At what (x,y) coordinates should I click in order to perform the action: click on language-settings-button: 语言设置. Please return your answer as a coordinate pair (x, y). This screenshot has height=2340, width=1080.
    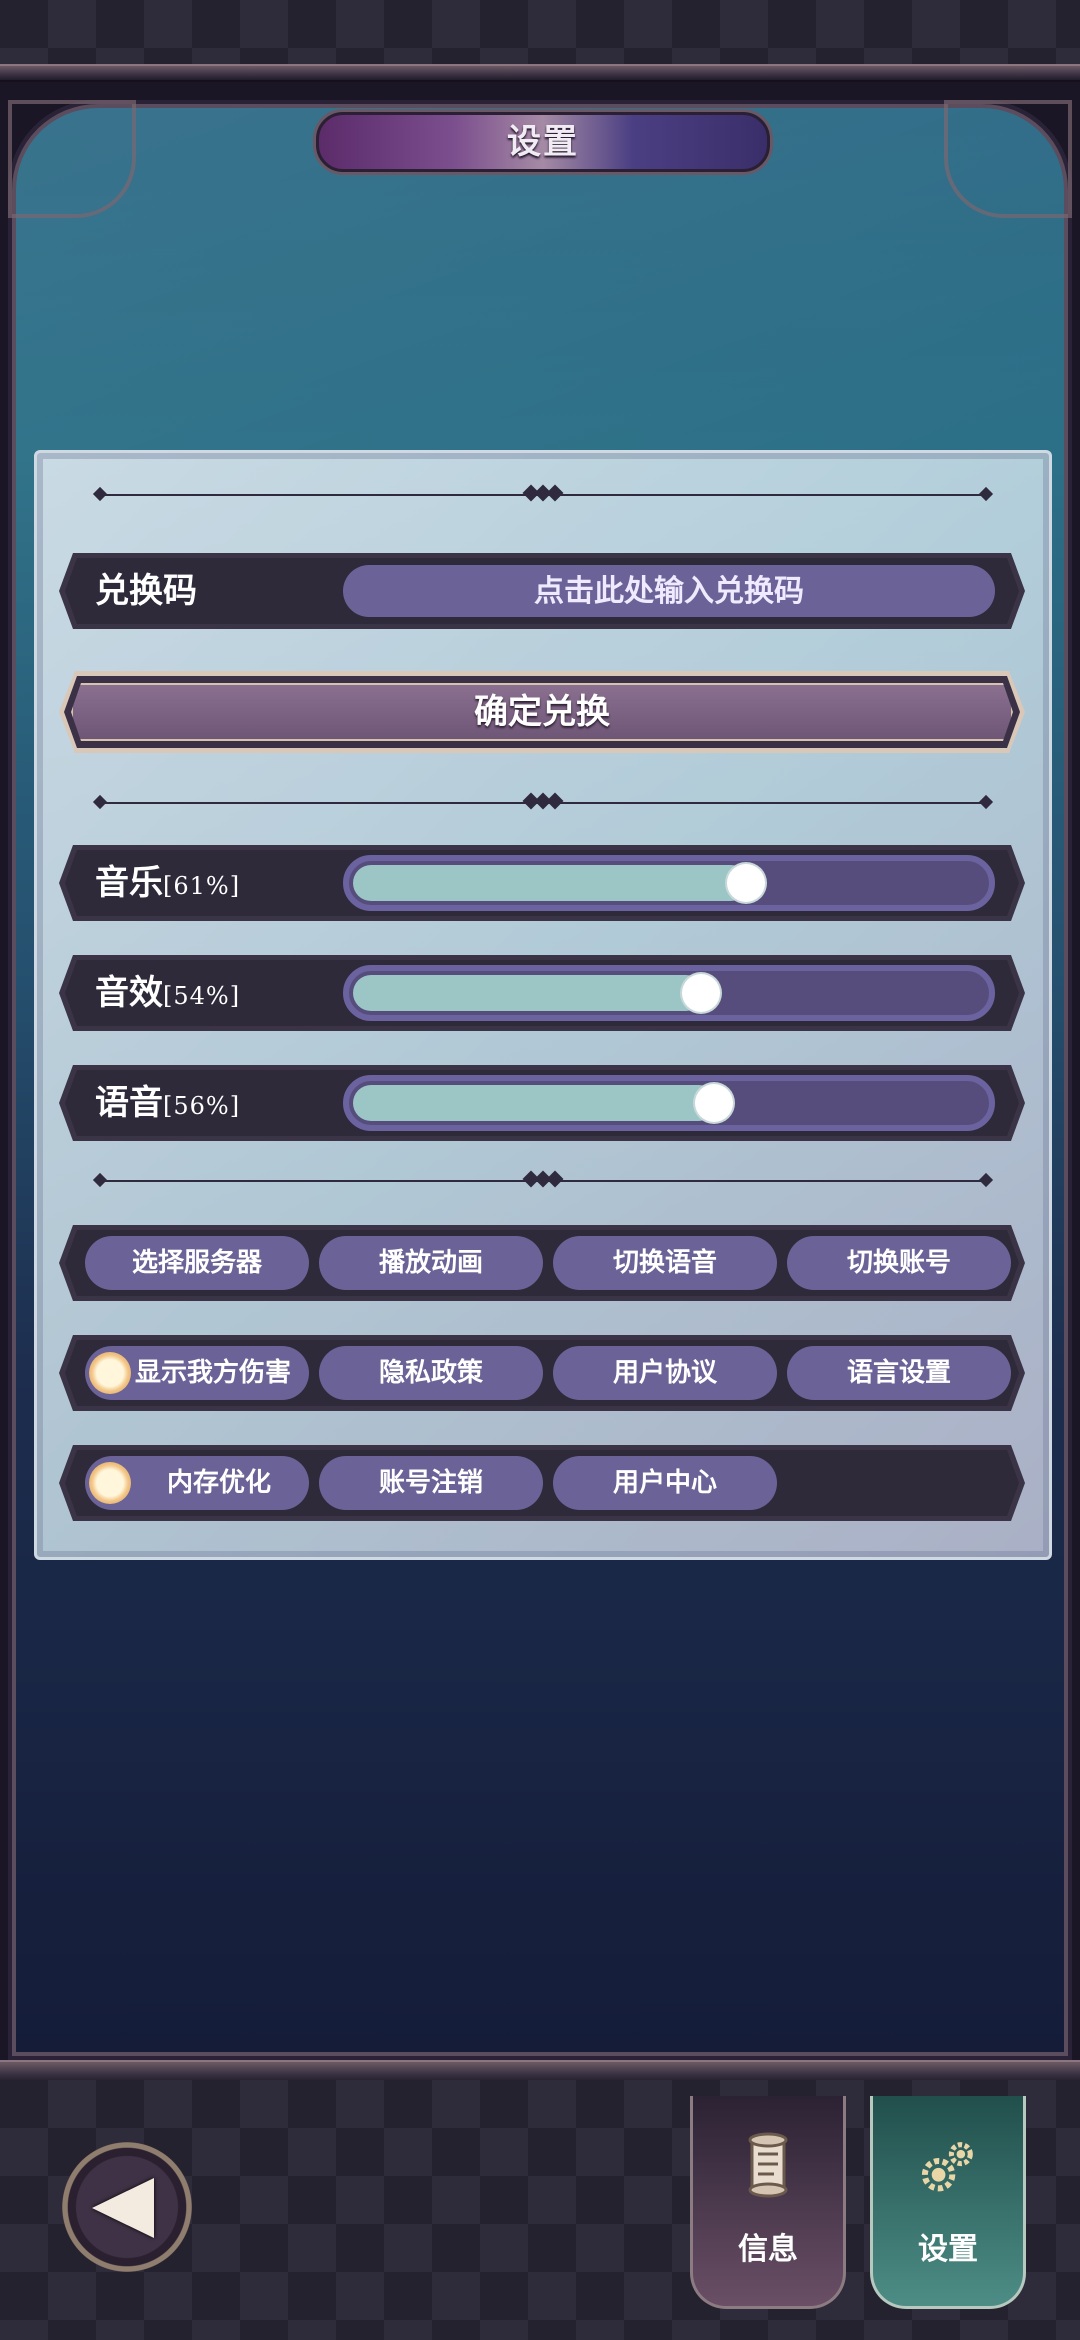
    Looking at the image, I should click on (899, 1373).